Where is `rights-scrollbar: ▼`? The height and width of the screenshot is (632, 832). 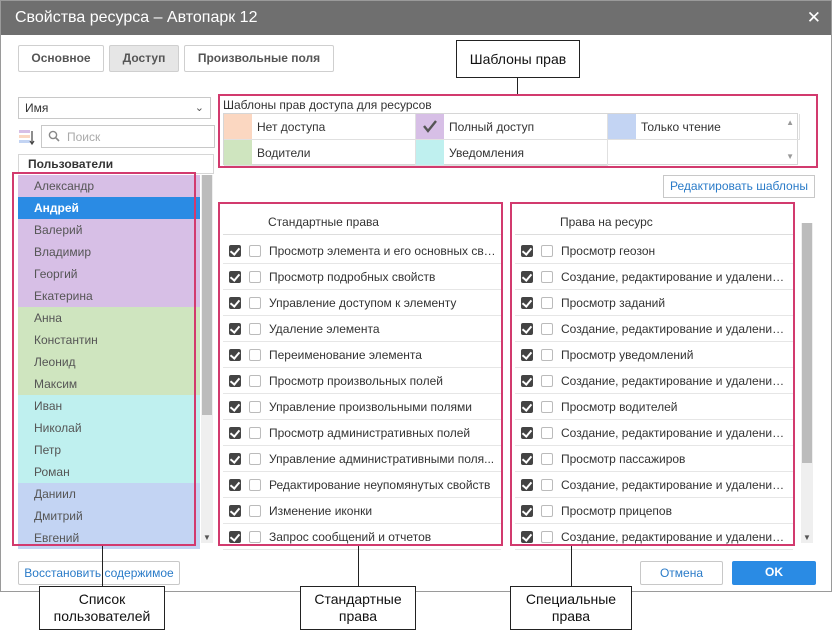 rights-scrollbar: ▼ is located at coordinates (807, 383).